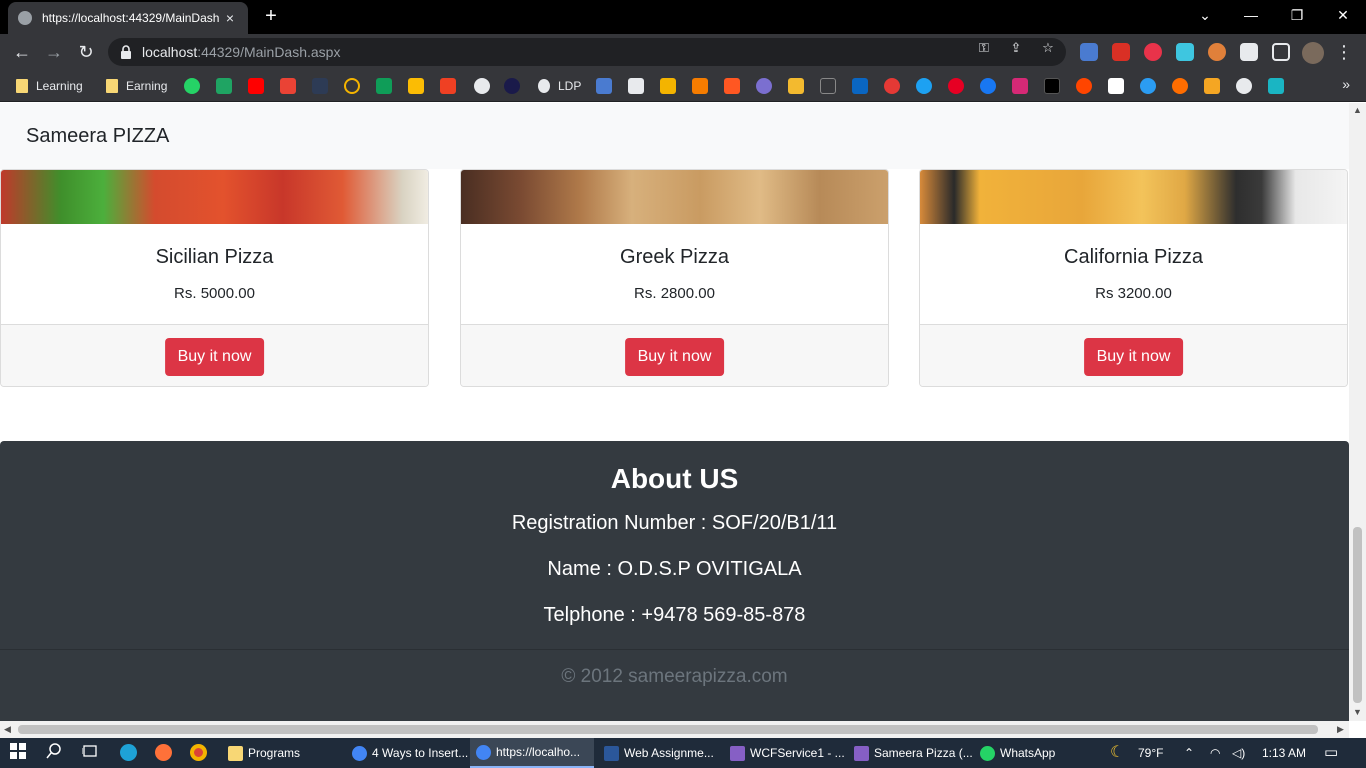 The width and height of the screenshot is (1366, 768). What do you see at coordinates (1357, 615) in the screenshot?
I see `vertical-scroll-thumb` at bounding box center [1357, 615].